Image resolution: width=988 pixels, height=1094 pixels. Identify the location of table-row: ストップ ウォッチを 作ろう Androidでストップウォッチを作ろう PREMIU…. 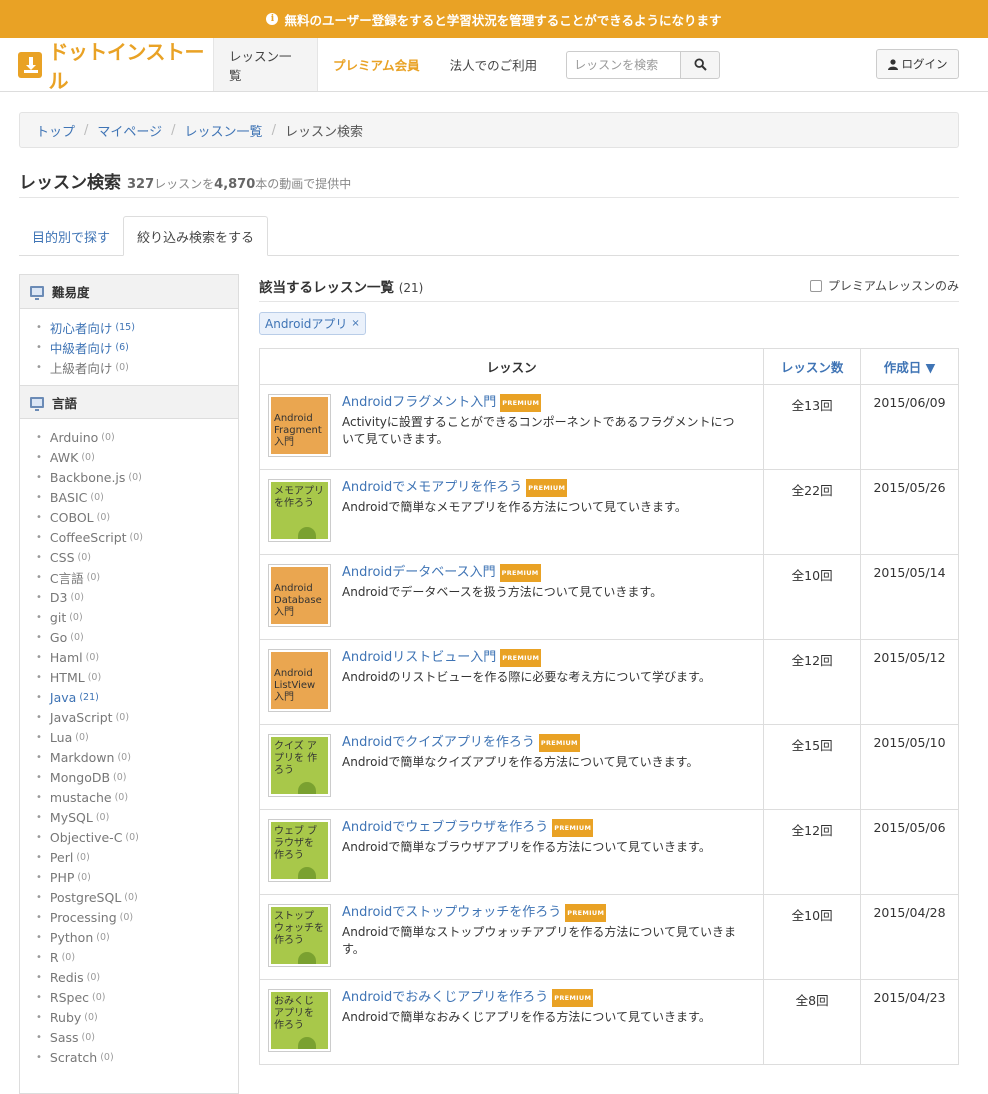
(608, 937).